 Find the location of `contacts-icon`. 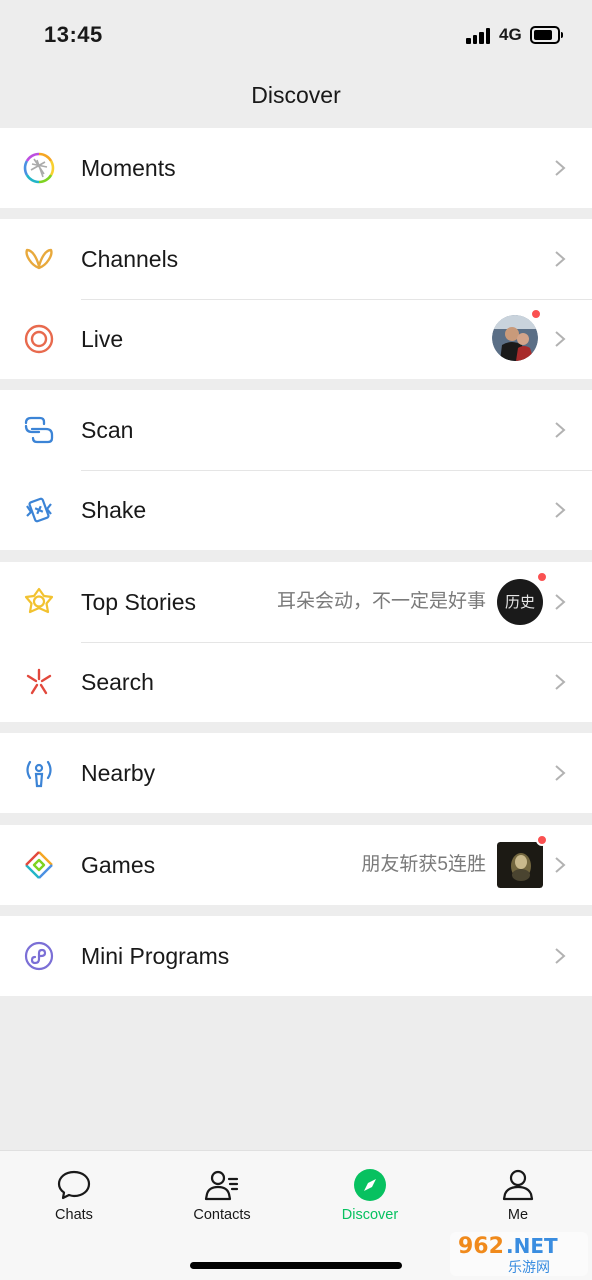

contacts-icon is located at coordinates (221, 1185).